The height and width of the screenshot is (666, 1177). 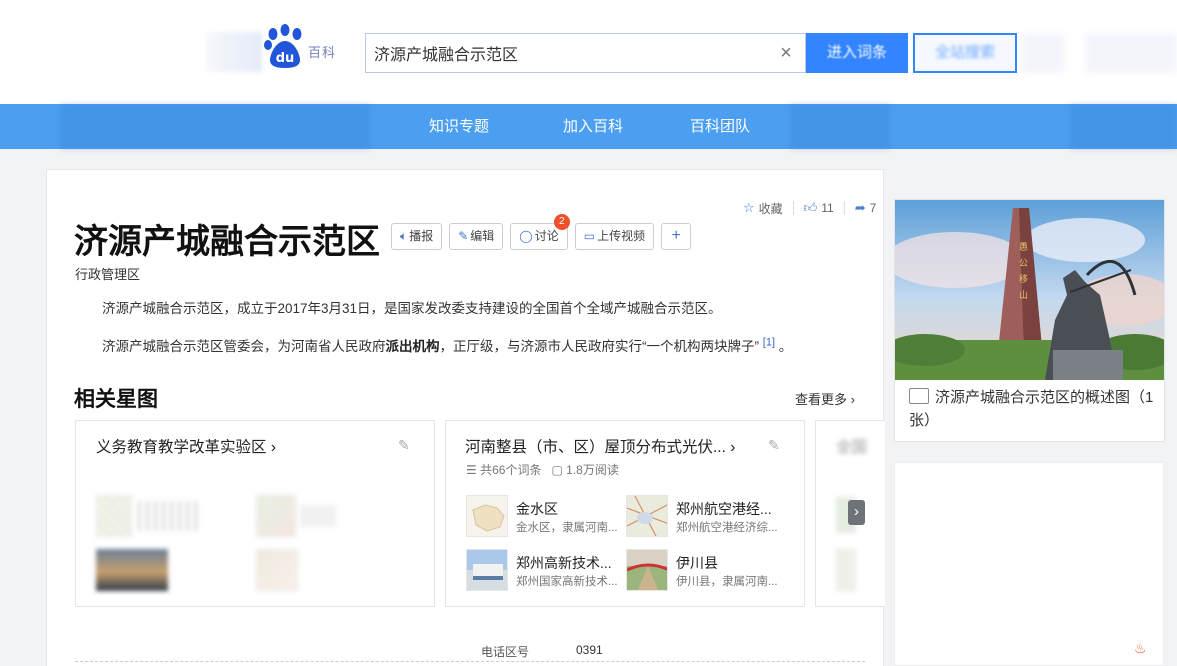 What do you see at coordinates (1043, 53) in the screenshot?
I see `header-blur` at bounding box center [1043, 53].